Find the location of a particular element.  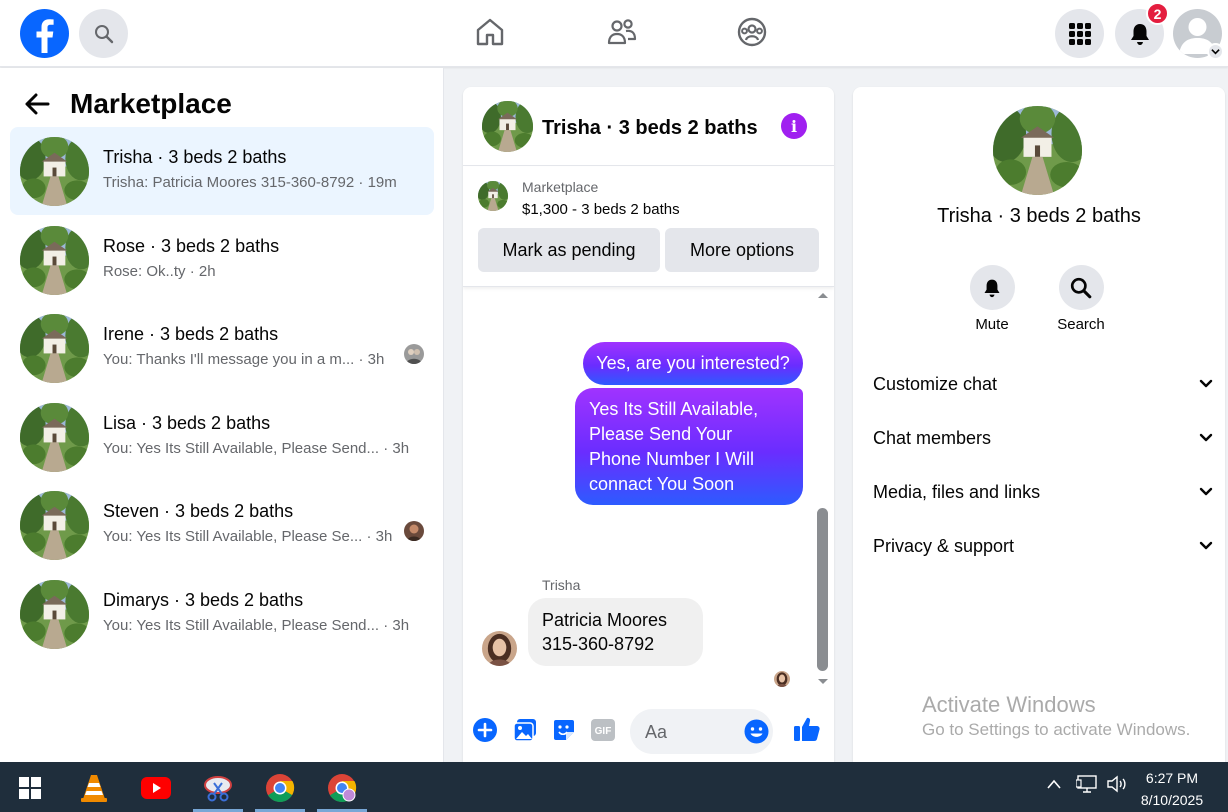

more-options-button: More options is located at coordinates (742, 250).